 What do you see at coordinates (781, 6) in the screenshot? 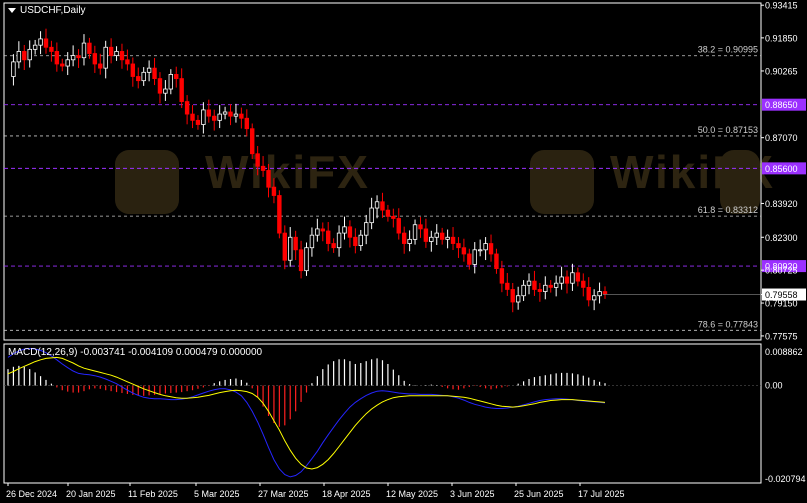
I see `price-axis-label-0: 0.93415` at bounding box center [781, 6].